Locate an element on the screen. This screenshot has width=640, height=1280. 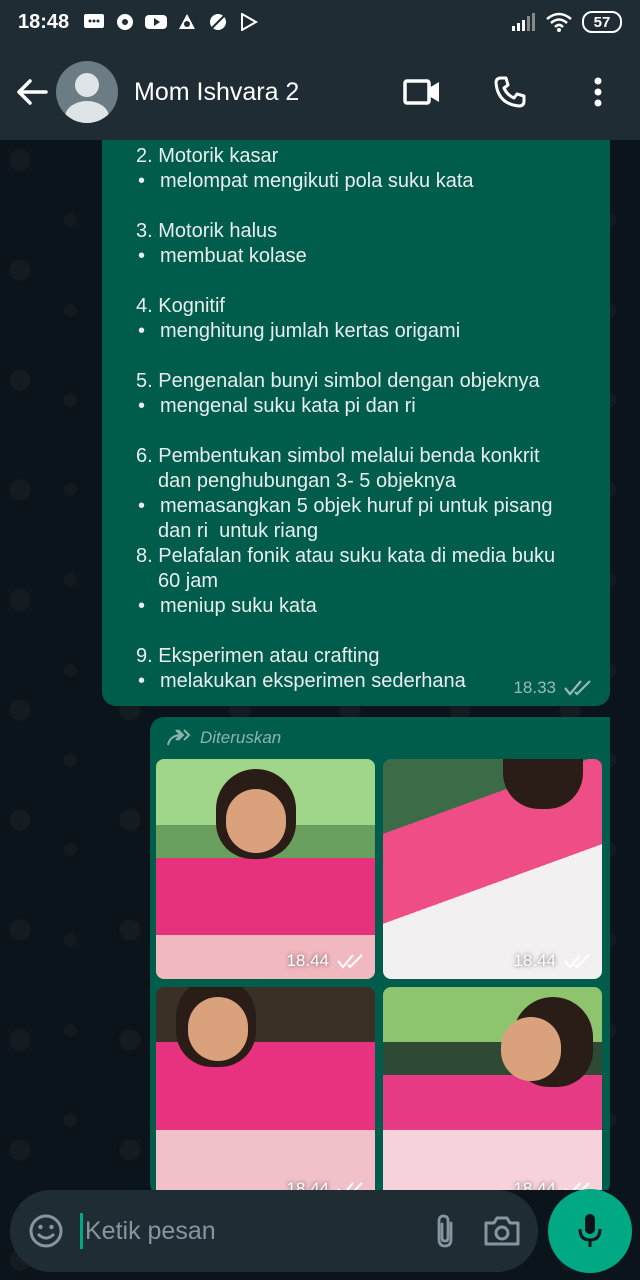
emoji-button is located at coordinates (46, 1231).